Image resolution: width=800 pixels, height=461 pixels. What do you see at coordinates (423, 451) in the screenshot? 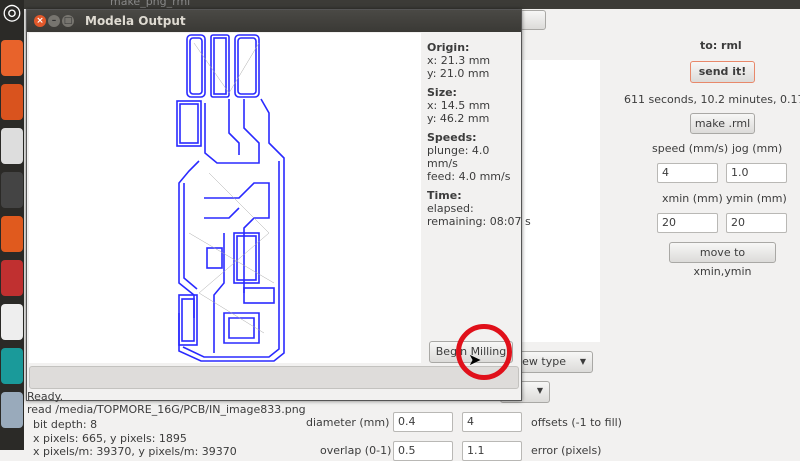
I see `overlap-input: 0.5` at bounding box center [423, 451].